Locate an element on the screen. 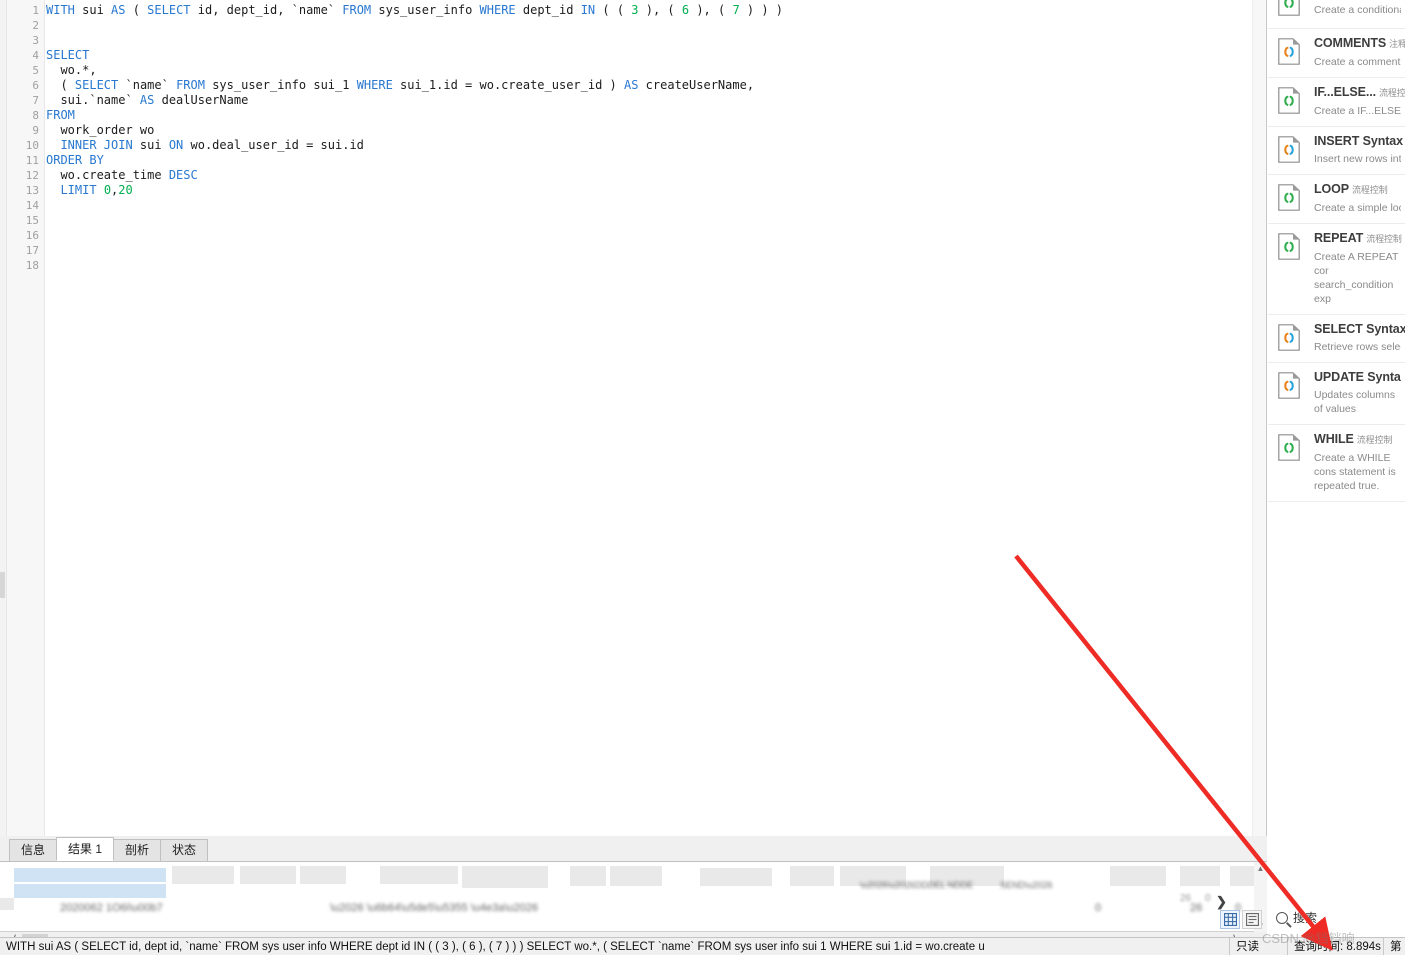 The width and height of the screenshot is (1405, 955). results-tab: 信息 is located at coordinates (33, 850).